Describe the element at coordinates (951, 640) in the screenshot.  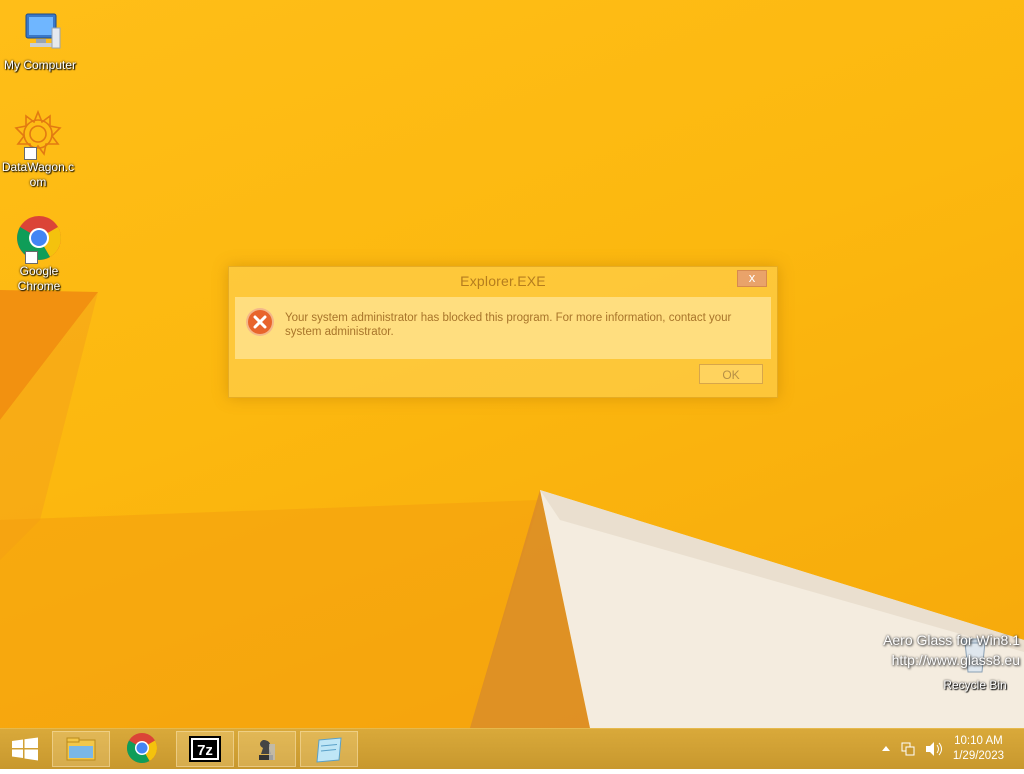
I see `watermark-line-1: Aero Glass for Win8.1` at that location.